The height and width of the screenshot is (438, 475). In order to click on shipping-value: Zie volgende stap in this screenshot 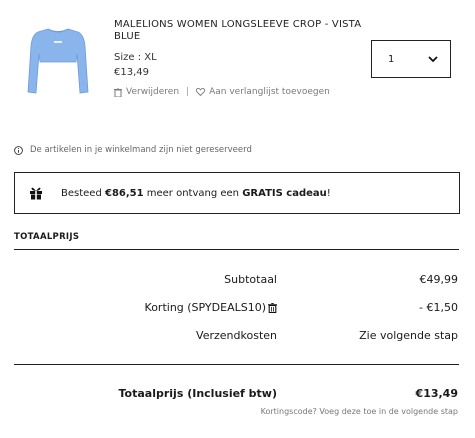, I will do `click(408, 335)`.